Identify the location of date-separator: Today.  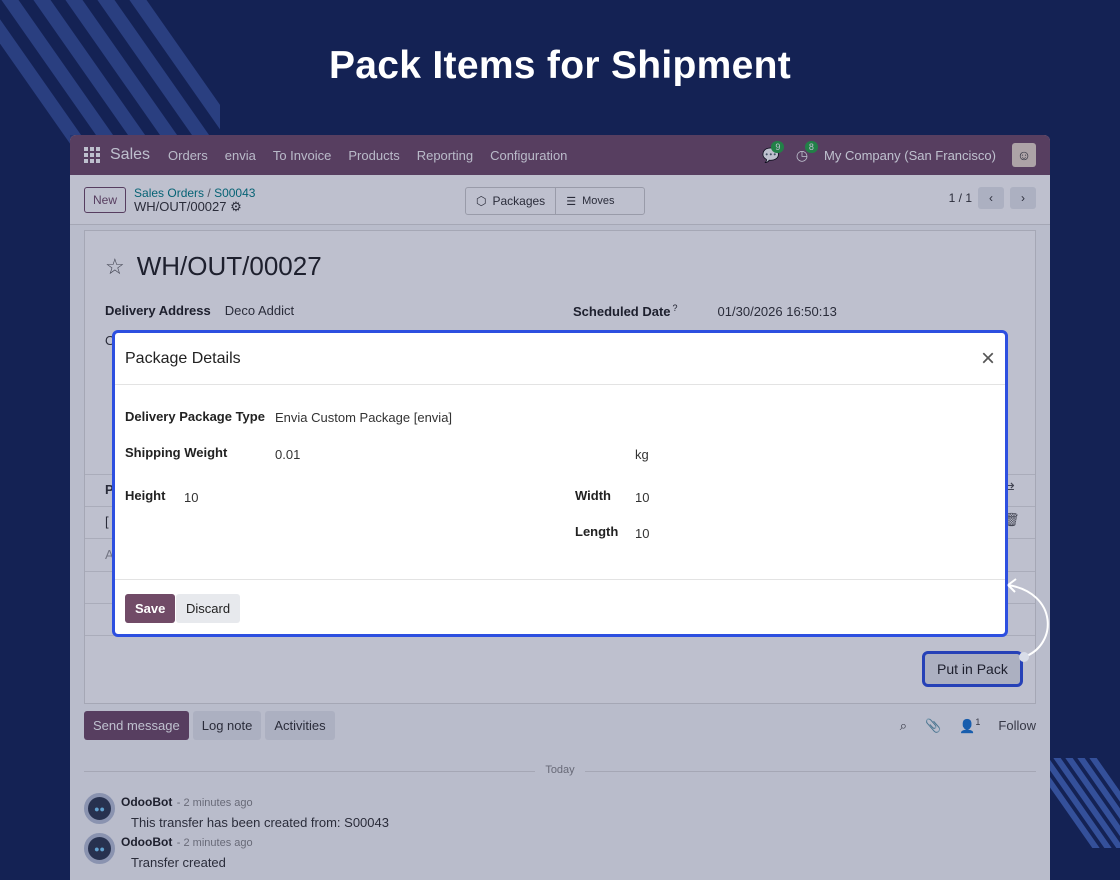
(560, 771).